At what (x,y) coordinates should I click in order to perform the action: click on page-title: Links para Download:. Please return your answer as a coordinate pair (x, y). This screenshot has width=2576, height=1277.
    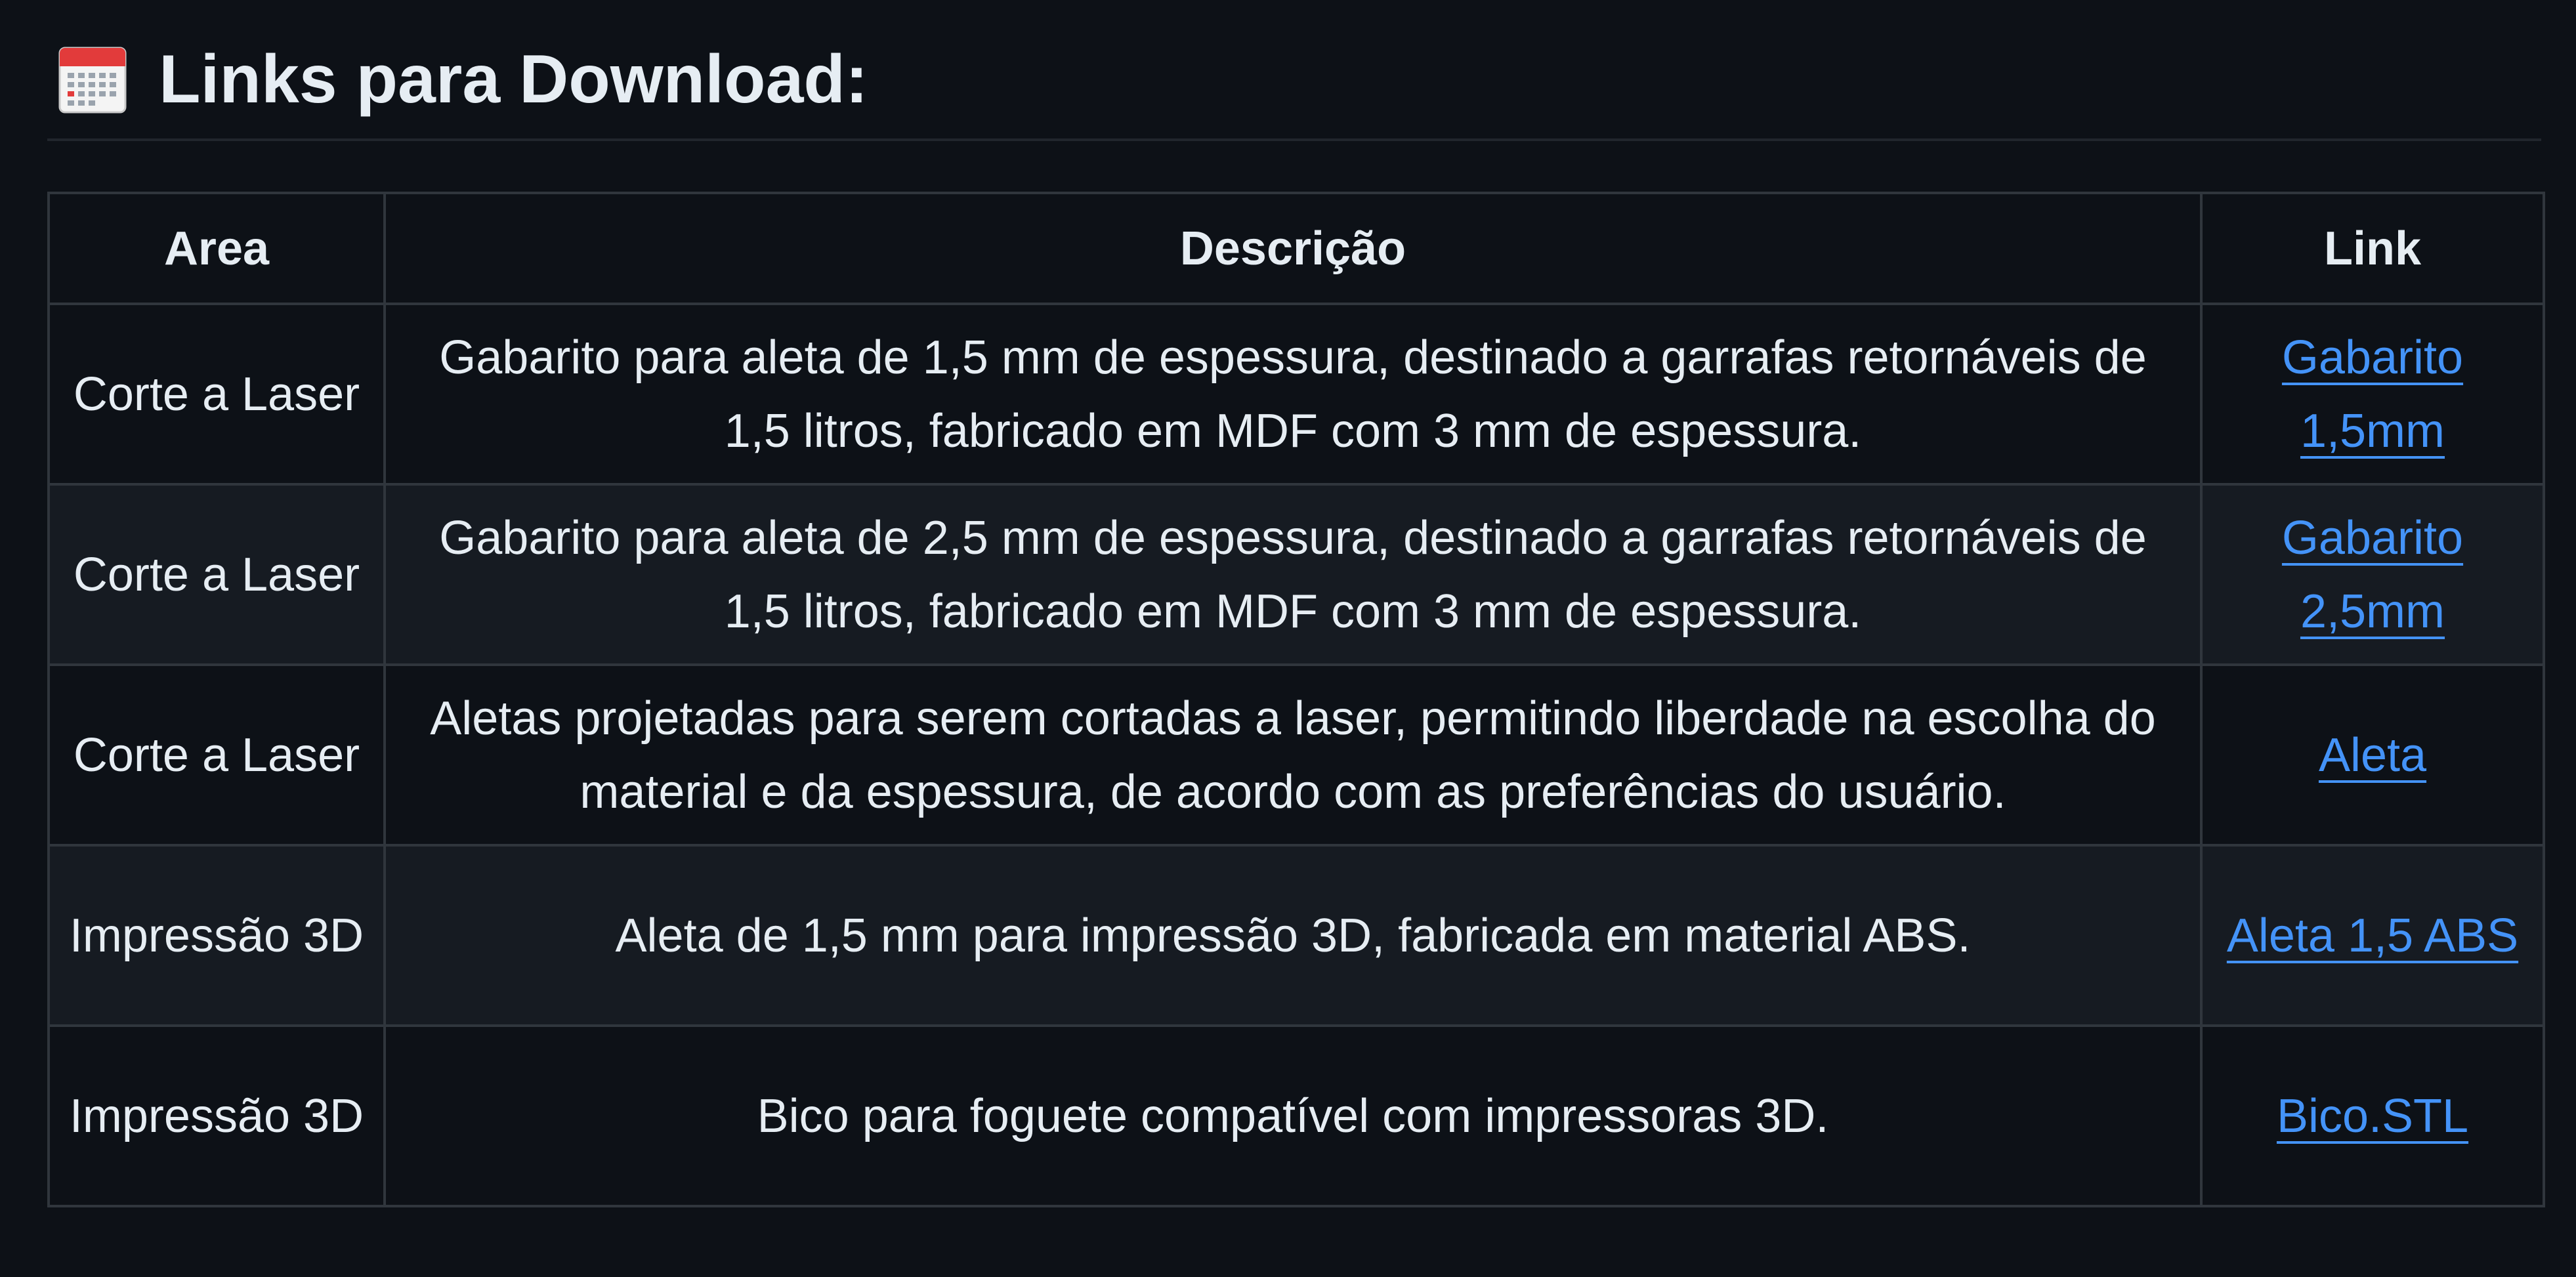
    Looking at the image, I should click on (513, 79).